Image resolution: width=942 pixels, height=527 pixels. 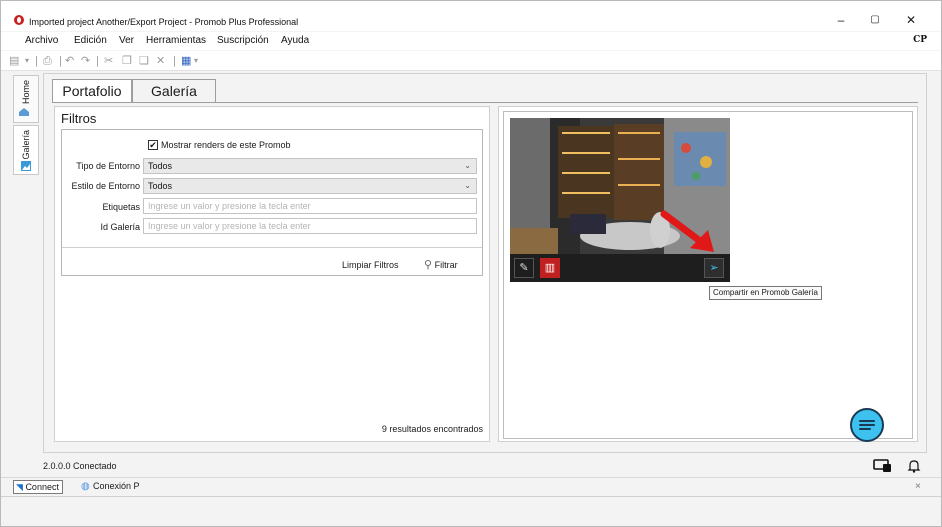 I want to click on environment-type-label: Tipo de Entorno, so click(x=108, y=166).